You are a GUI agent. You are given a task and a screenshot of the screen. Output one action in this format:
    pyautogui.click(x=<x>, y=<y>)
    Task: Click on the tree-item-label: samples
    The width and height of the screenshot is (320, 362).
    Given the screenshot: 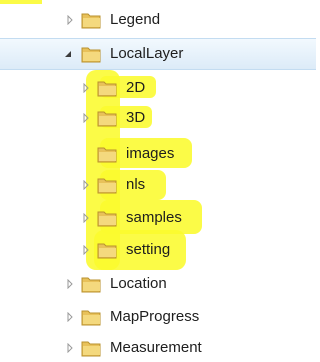 What is the action you would take?
    pyautogui.click(x=154, y=217)
    